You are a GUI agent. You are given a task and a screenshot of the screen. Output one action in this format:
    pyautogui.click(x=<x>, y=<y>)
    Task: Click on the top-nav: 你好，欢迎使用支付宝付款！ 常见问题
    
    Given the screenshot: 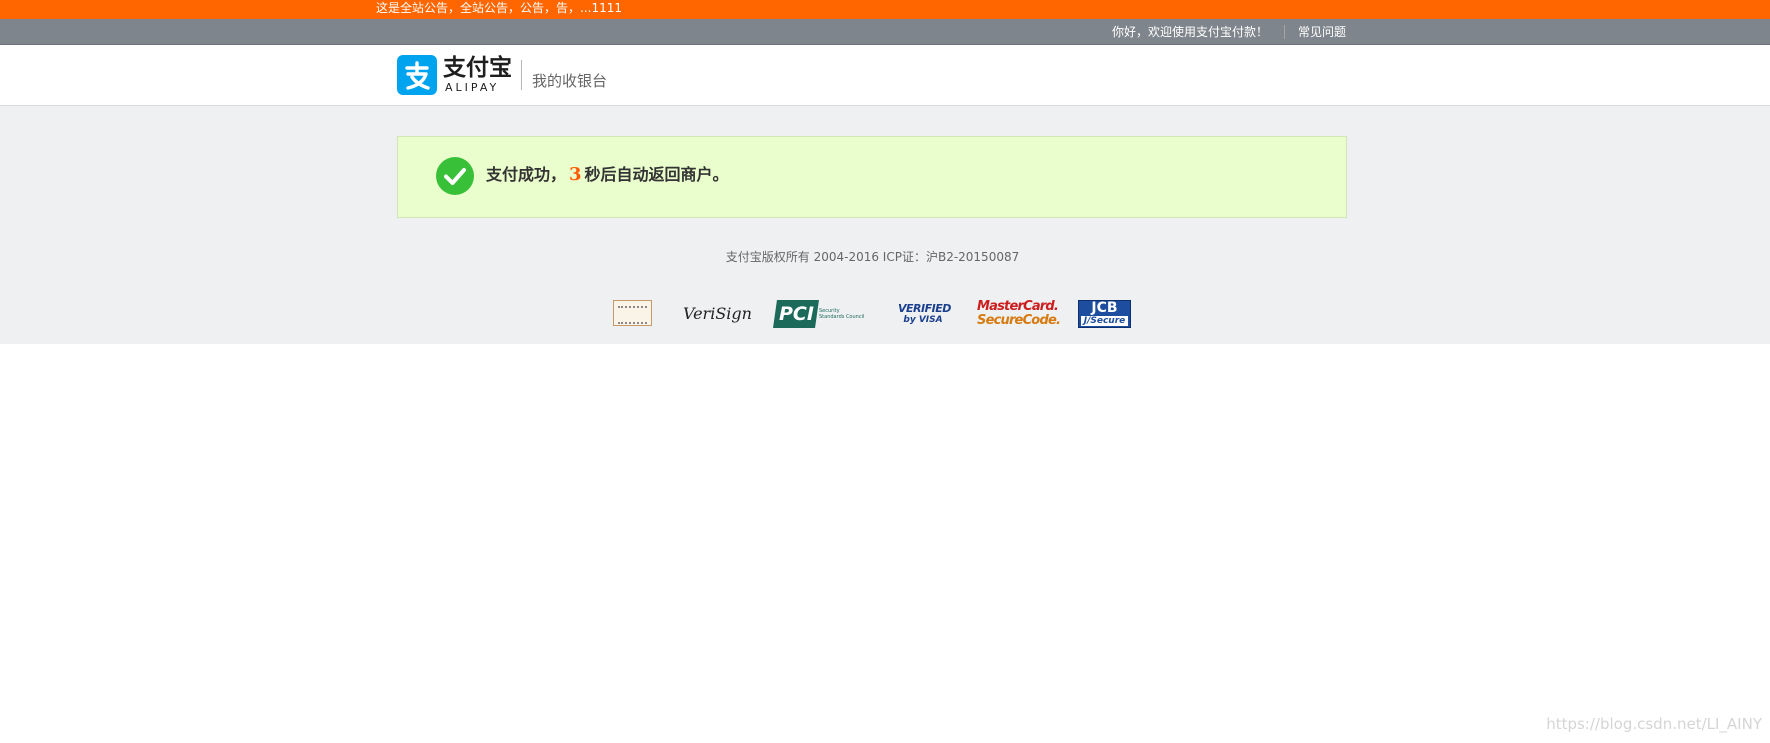 What is the action you would take?
    pyautogui.click(x=885, y=32)
    